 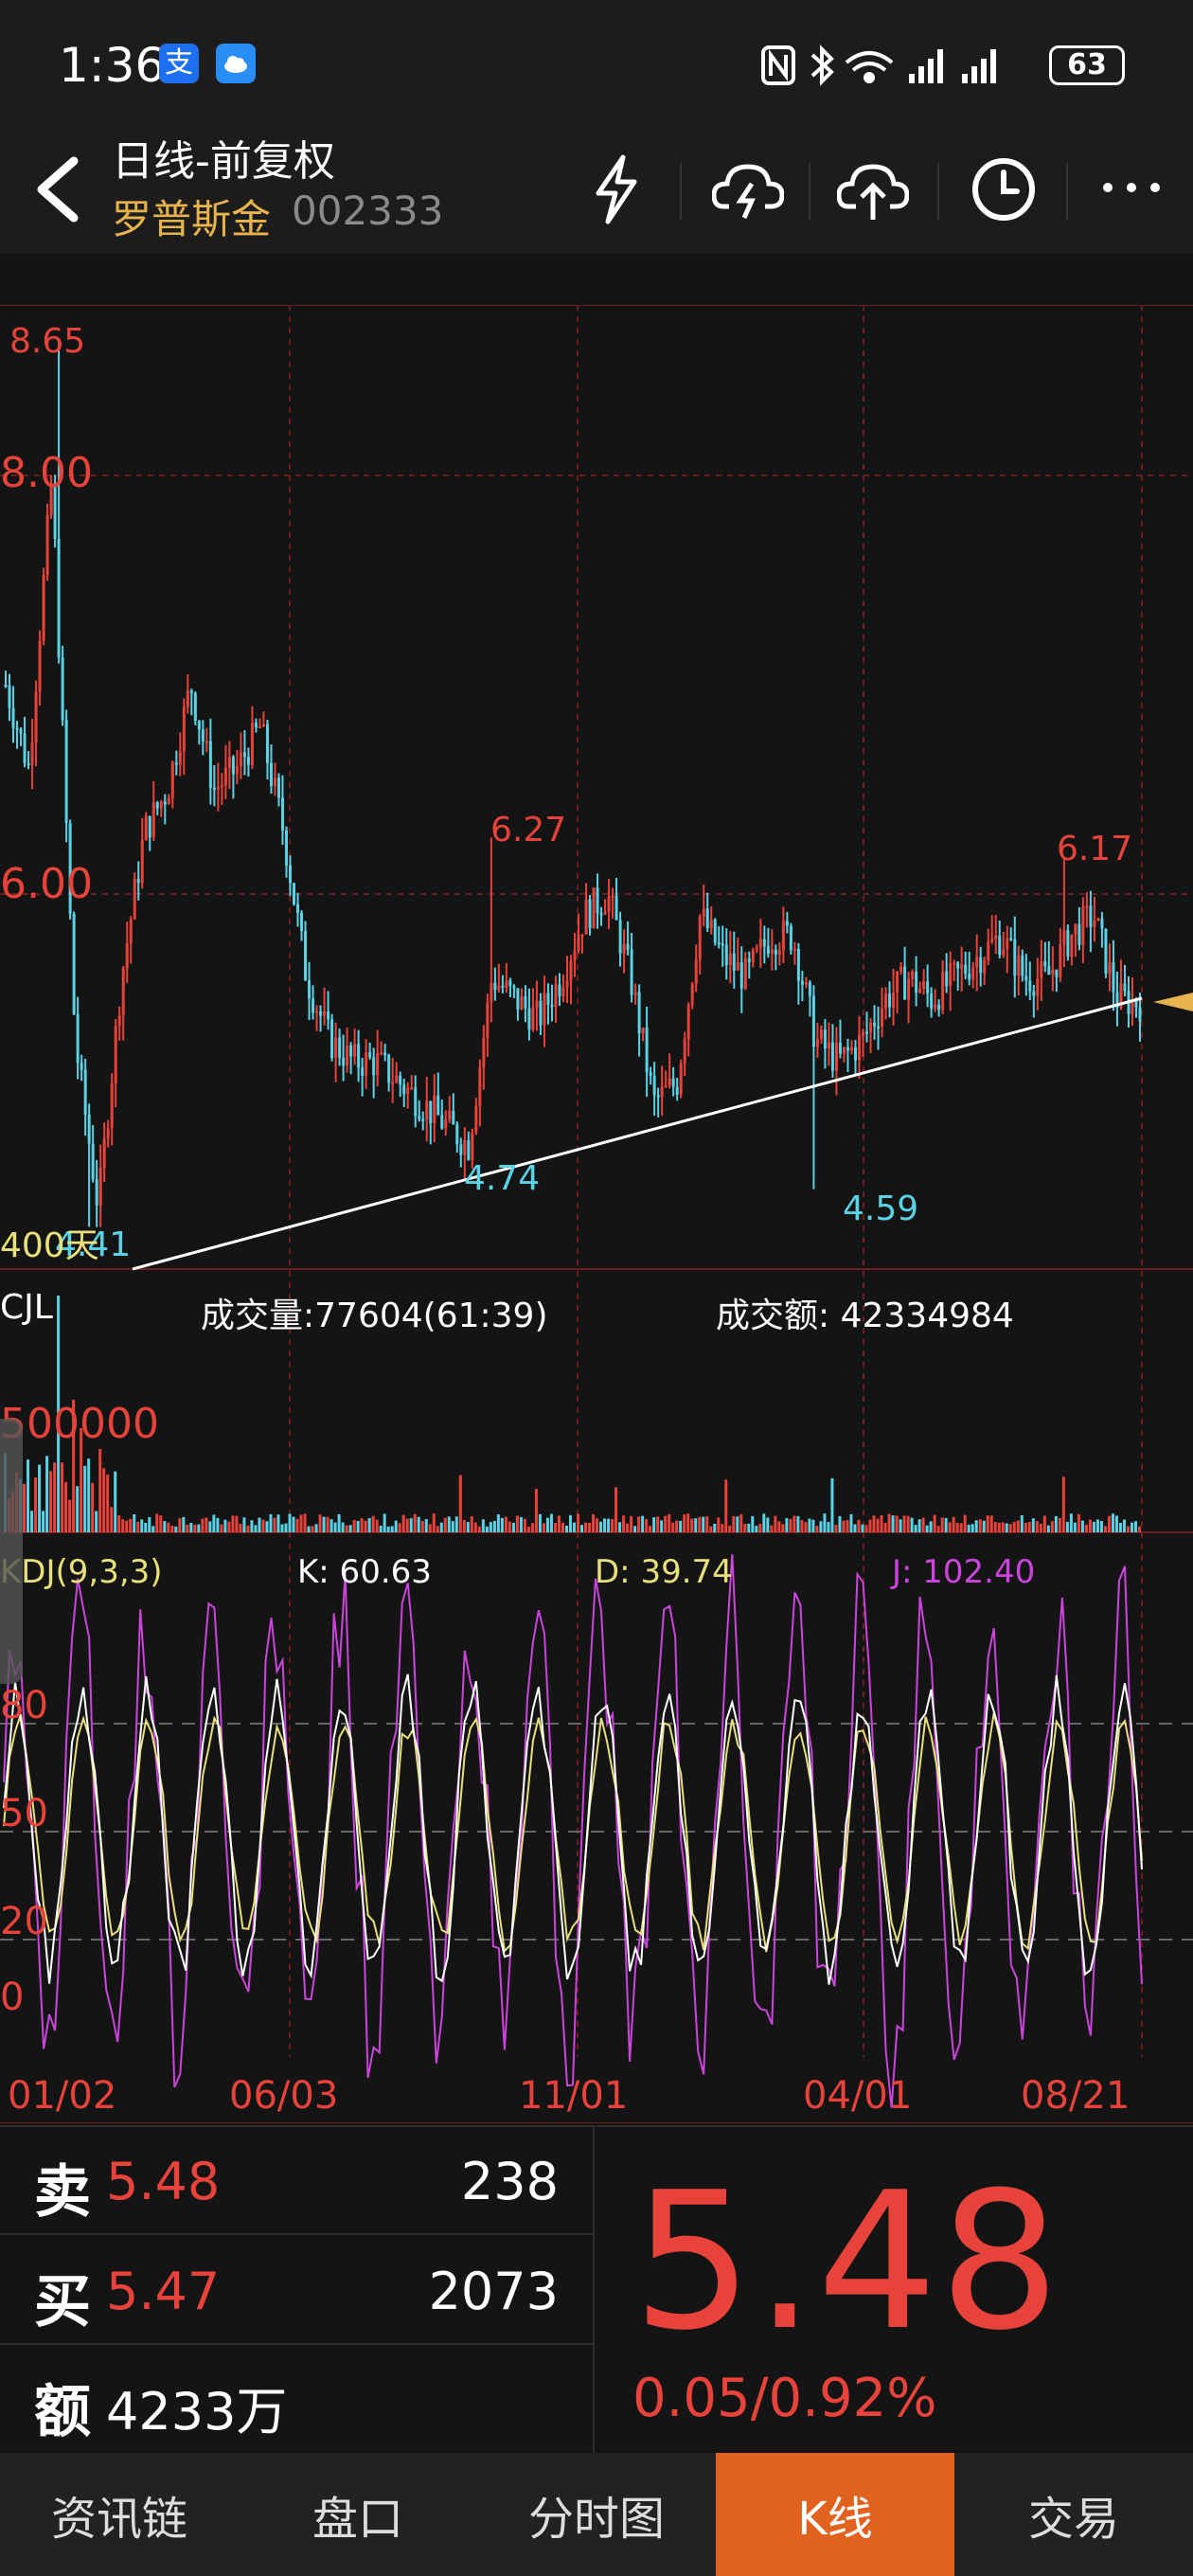 I want to click on back-arrow-icon, so click(x=55, y=189).